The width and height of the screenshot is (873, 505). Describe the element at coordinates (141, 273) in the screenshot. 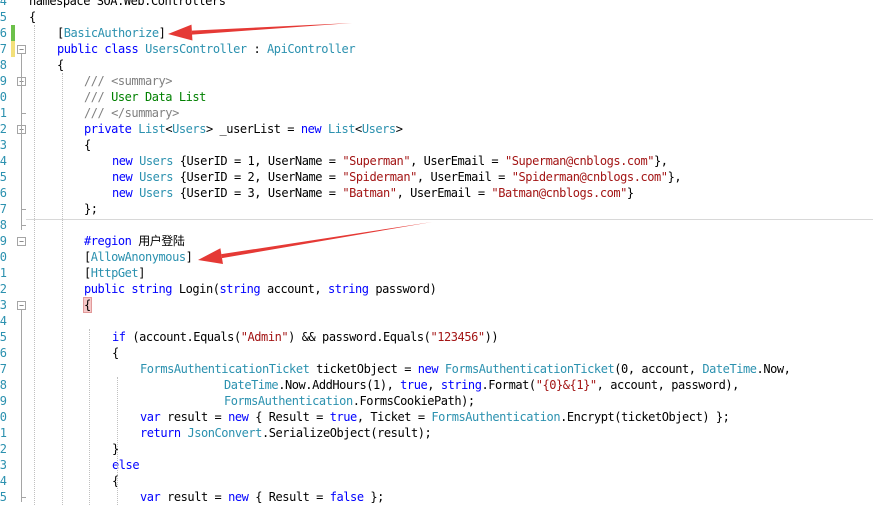

I see `code-token: ]` at that location.